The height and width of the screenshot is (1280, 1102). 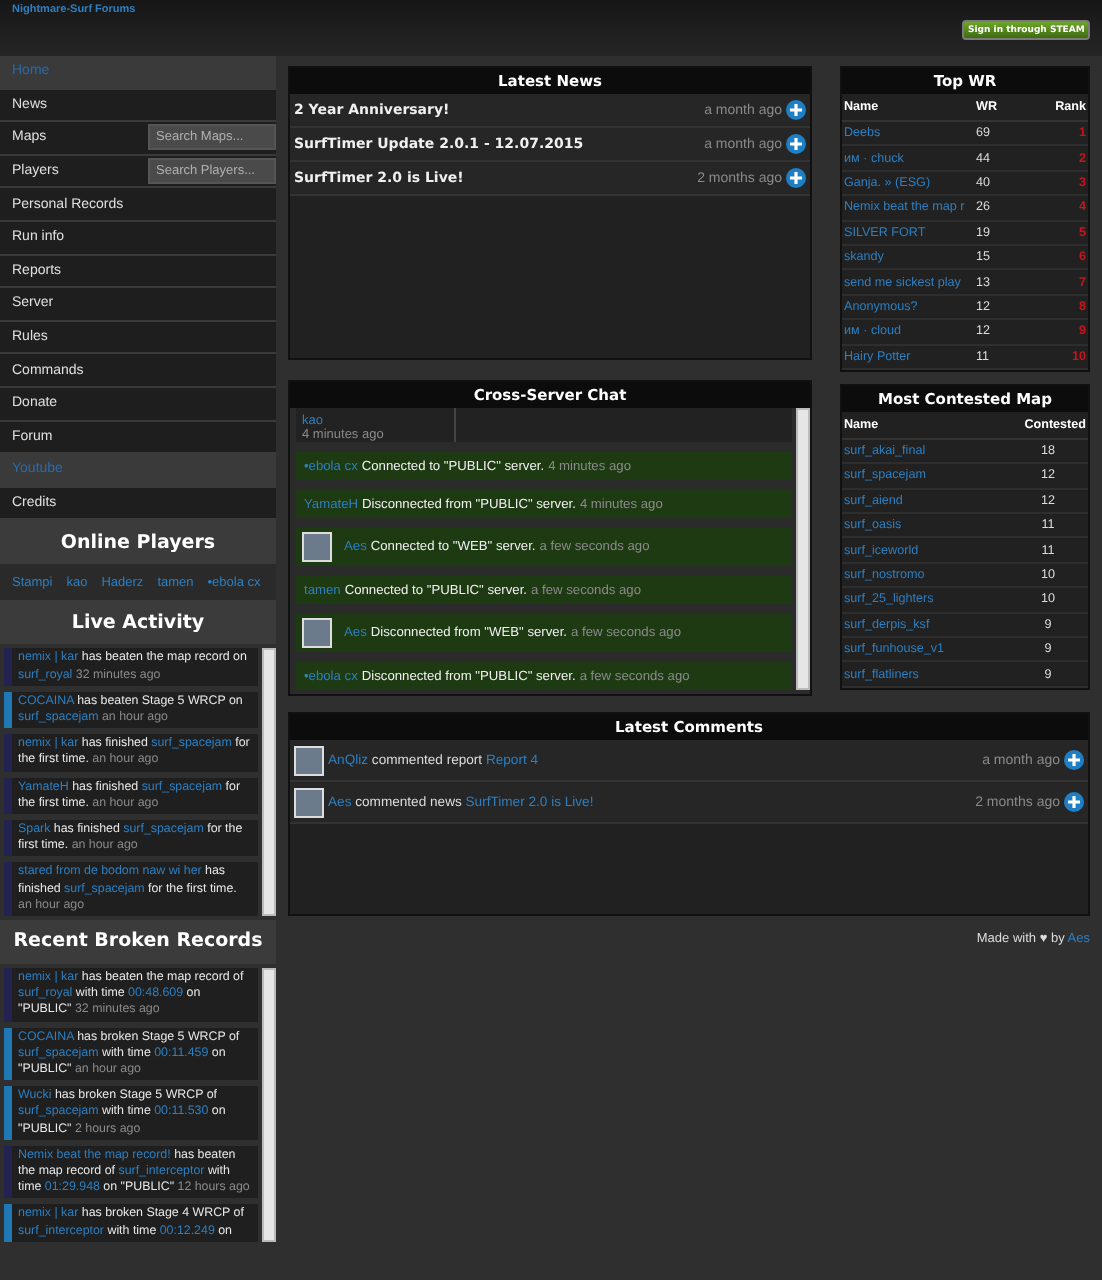 What do you see at coordinates (138, 941) in the screenshot?
I see `section-heading: Recent Broken Records` at bounding box center [138, 941].